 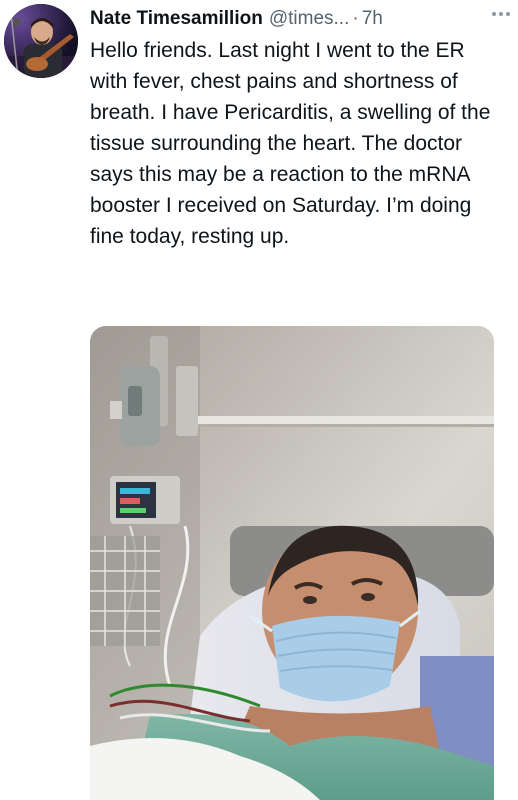 I want to click on avatar-photo, so click(x=41, y=41).